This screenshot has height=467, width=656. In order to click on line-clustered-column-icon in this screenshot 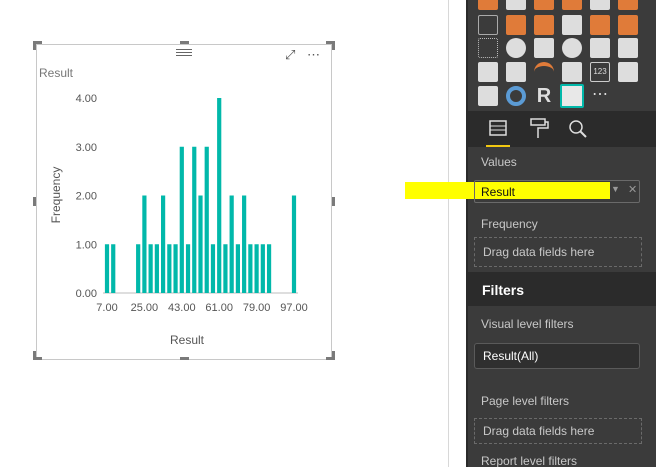, I will do `click(600, 25)`.